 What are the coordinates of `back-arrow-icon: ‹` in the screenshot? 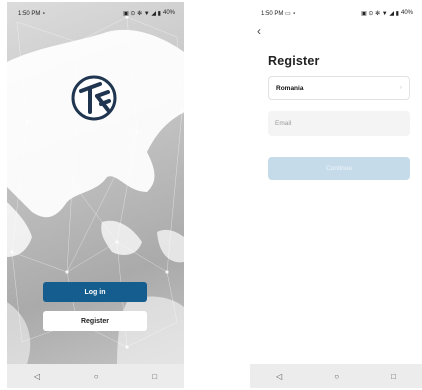 It's located at (259, 31).